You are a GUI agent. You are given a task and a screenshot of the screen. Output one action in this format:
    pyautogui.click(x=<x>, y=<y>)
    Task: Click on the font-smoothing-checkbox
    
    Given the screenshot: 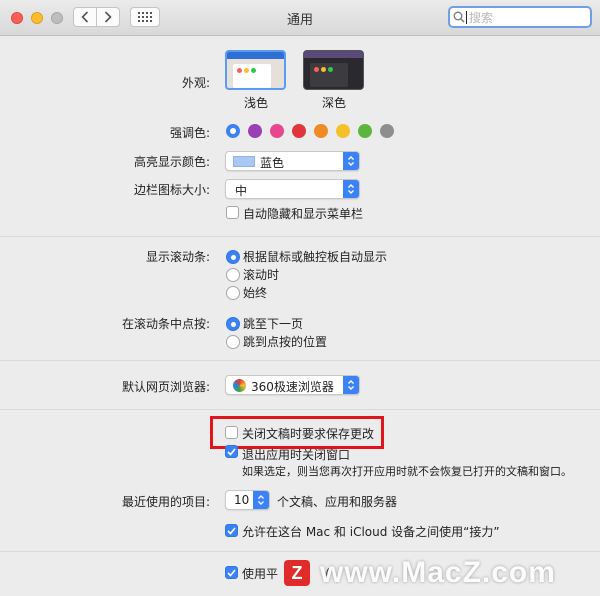 What is the action you would take?
    pyautogui.click(x=231, y=572)
    